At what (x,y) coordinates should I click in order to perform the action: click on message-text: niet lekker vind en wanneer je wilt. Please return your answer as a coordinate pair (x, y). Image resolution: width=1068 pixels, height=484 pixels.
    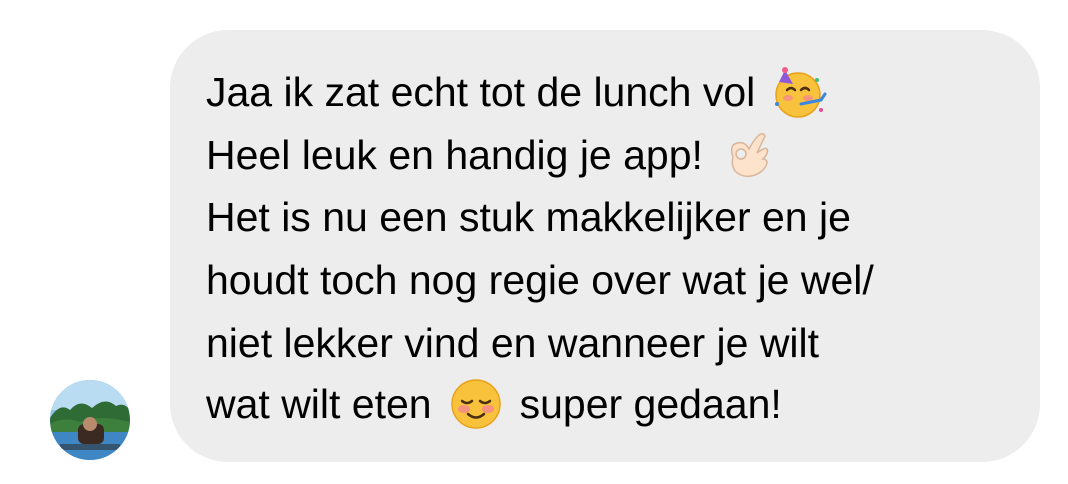
    Looking at the image, I should click on (513, 343).